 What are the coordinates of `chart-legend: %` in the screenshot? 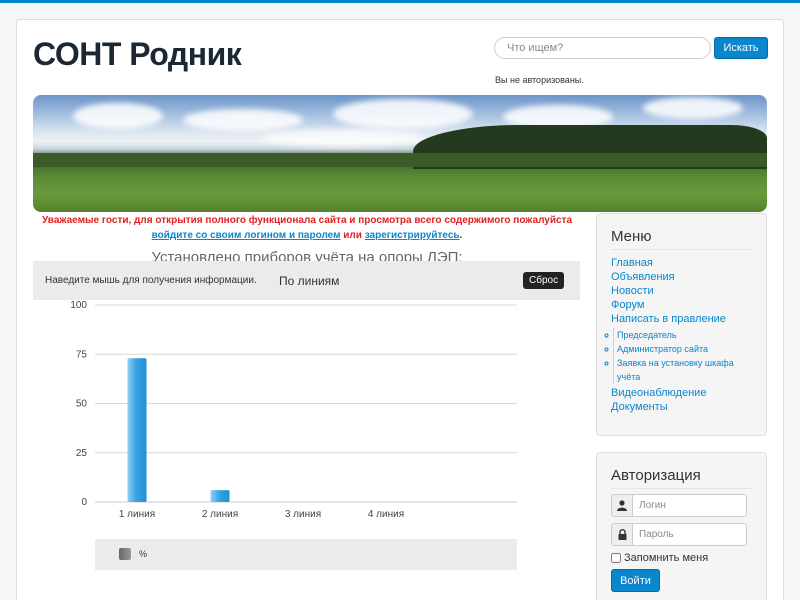 It's located at (306, 554).